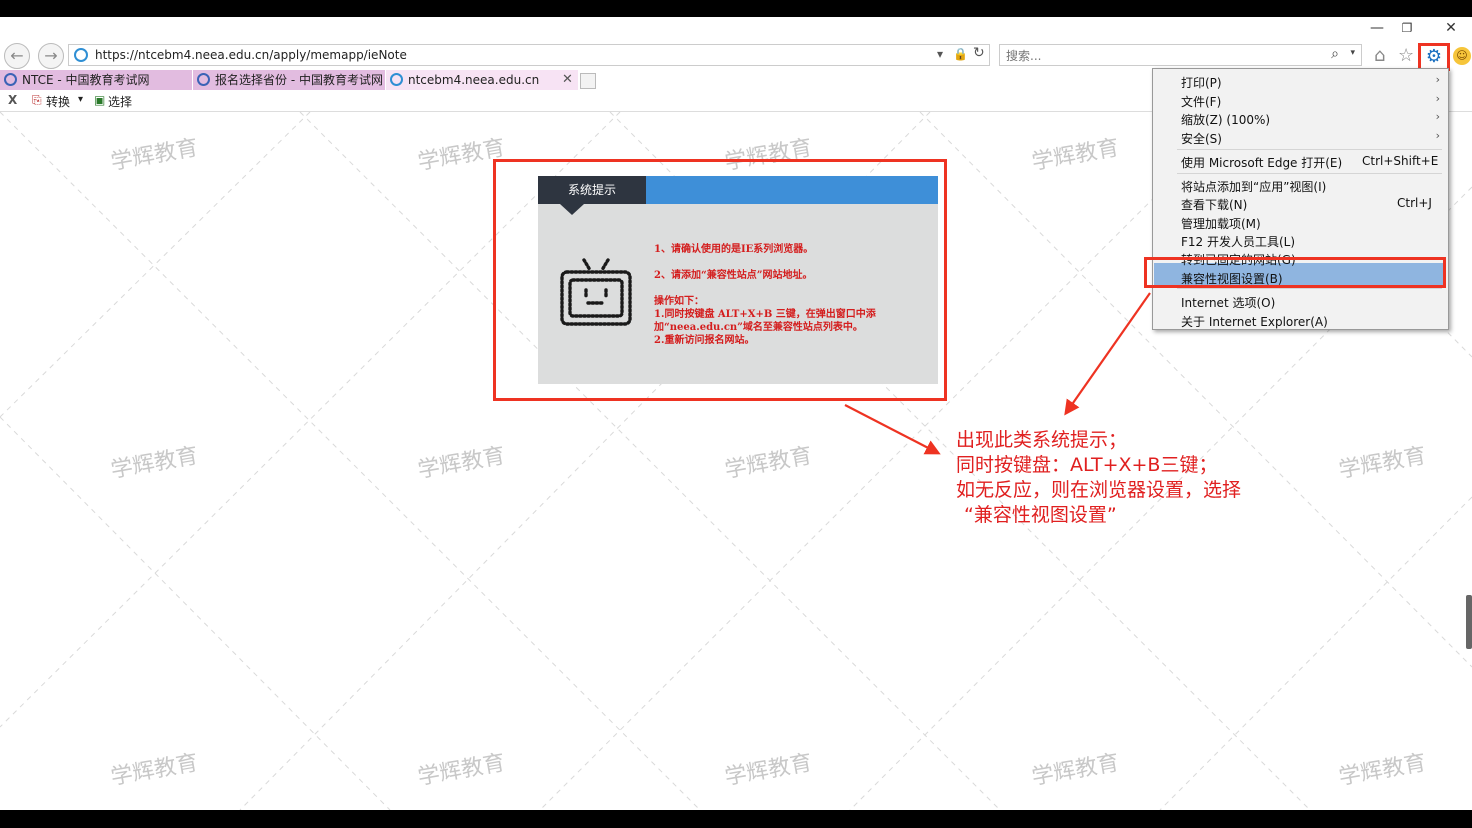 The height and width of the screenshot is (828, 1472). I want to click on menu-item-label: Internet 选项(O), so click(1228, 303).